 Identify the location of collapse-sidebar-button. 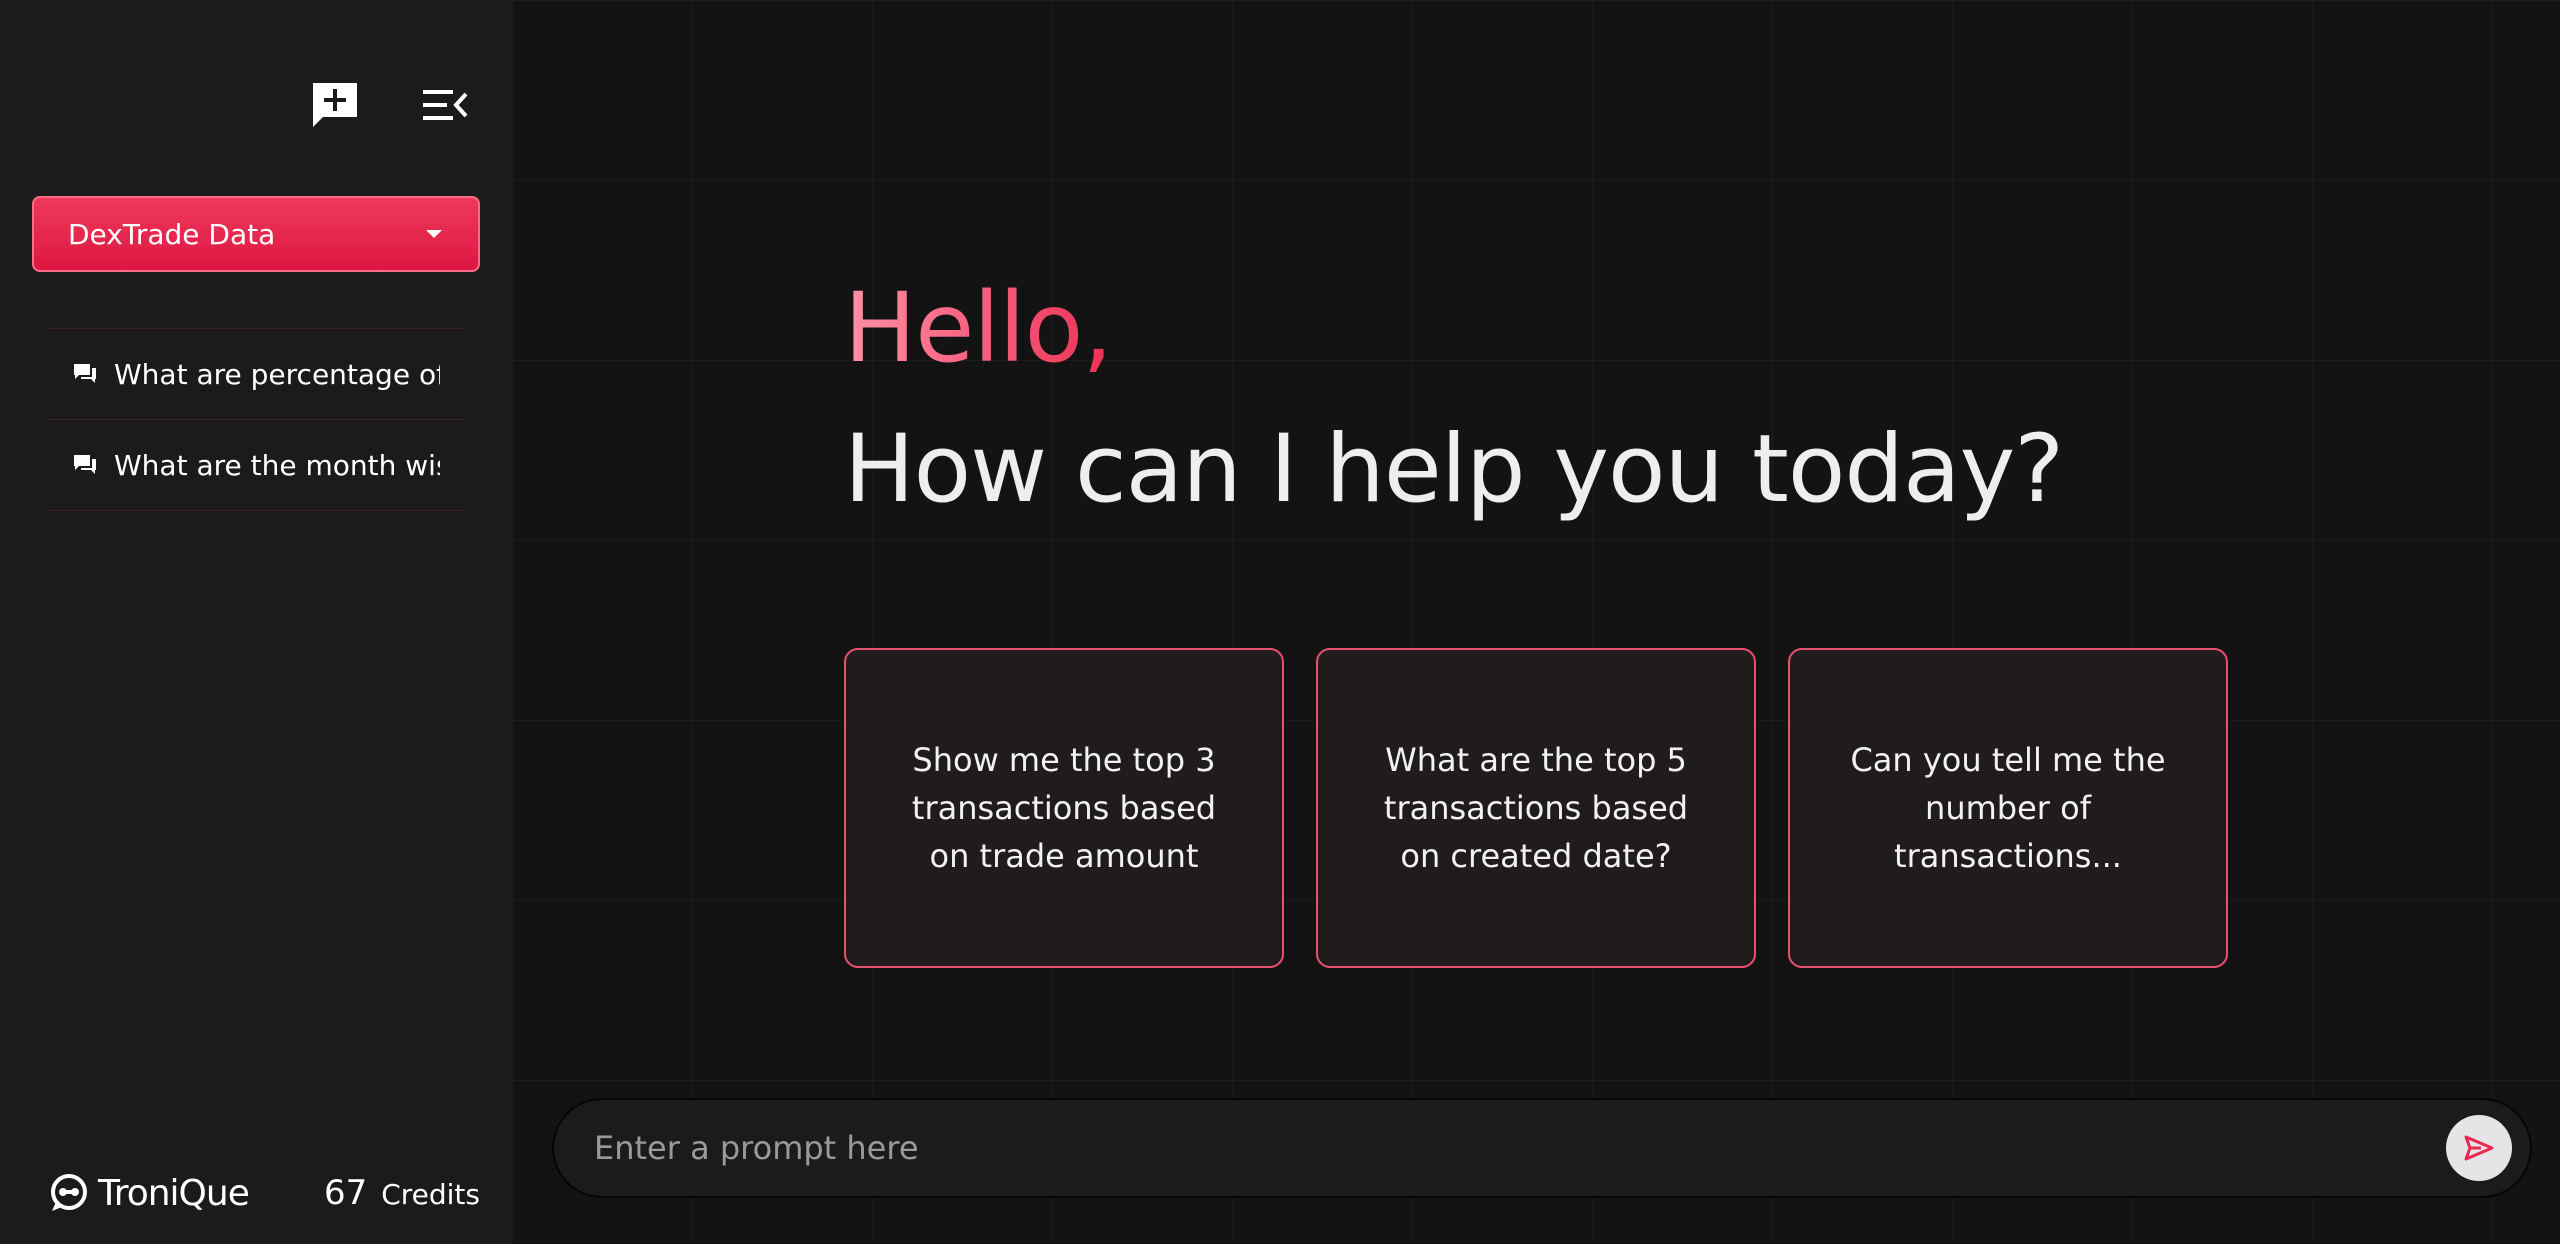
(445, 105).